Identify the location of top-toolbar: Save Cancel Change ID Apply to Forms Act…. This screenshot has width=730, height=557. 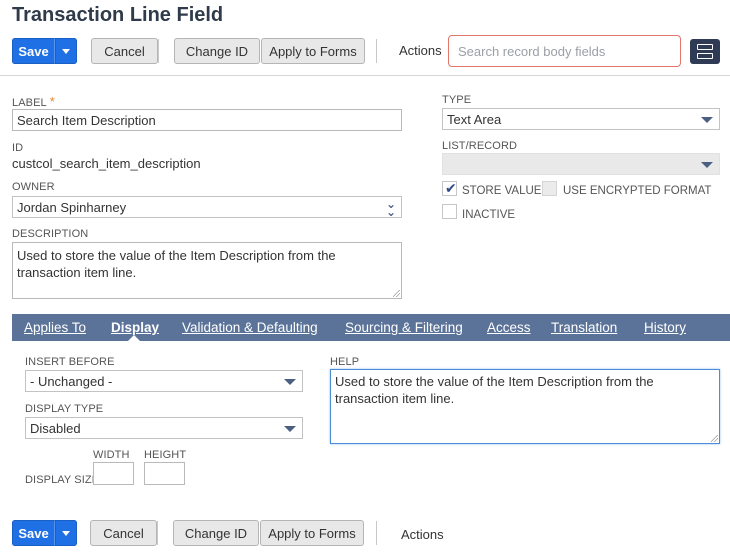
(227, 51).